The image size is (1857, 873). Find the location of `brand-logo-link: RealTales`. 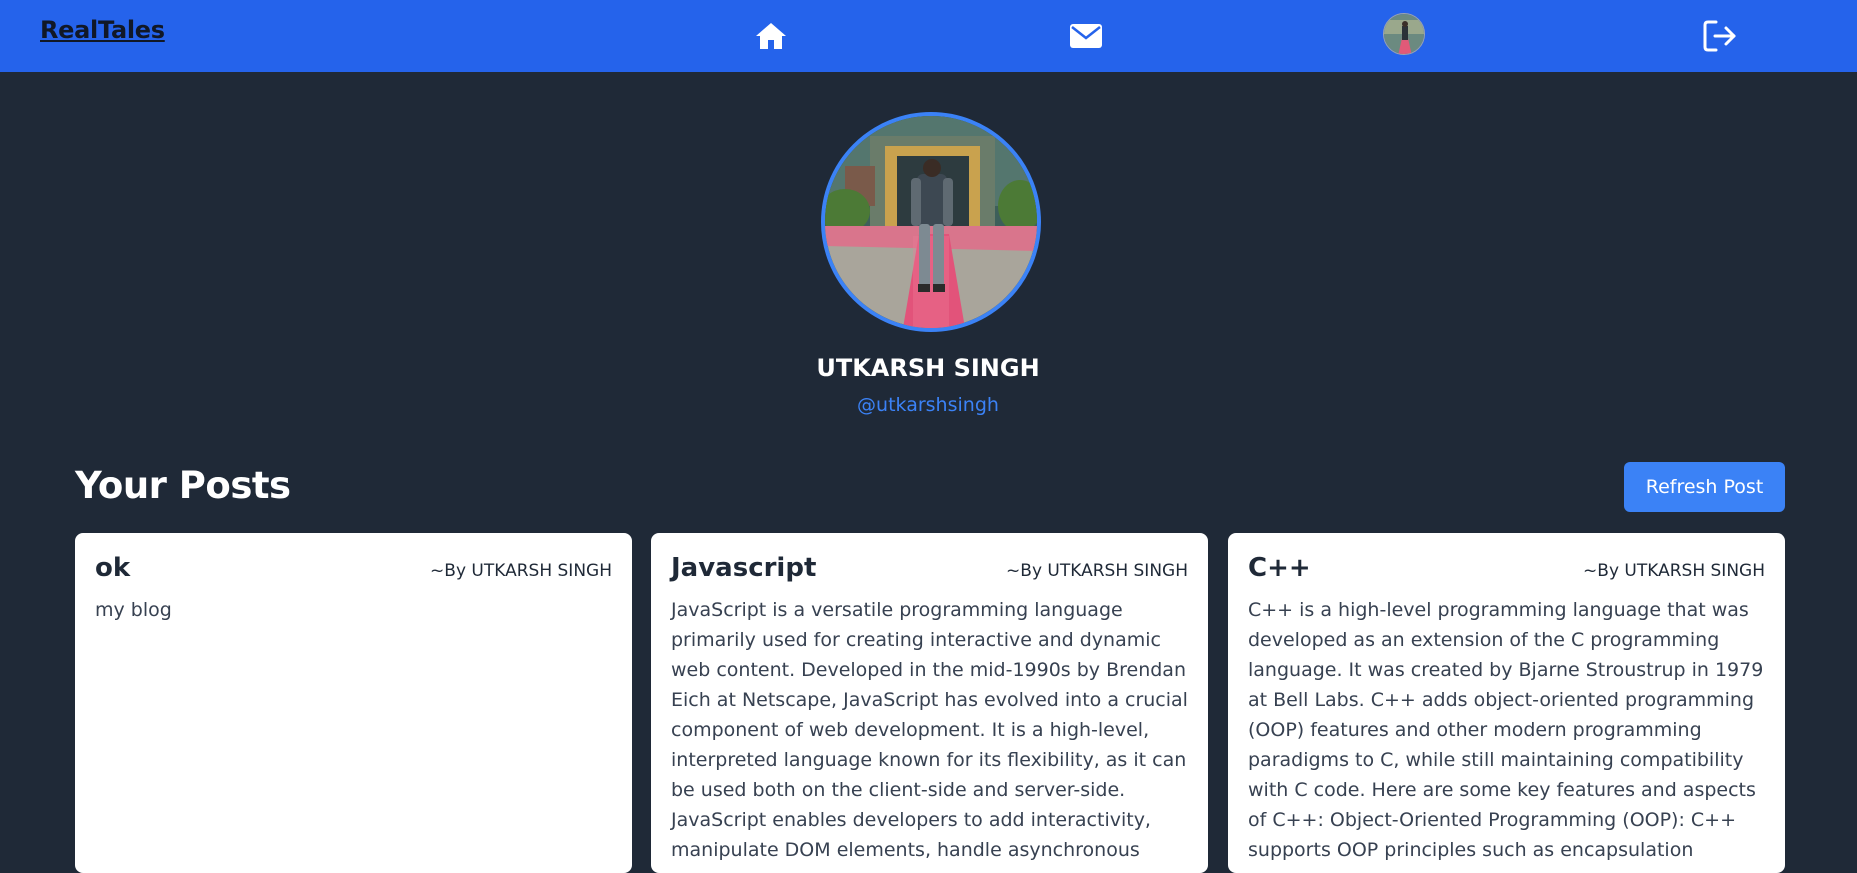

brand-logo-link: RealTales is located at coordinates (102, 30).